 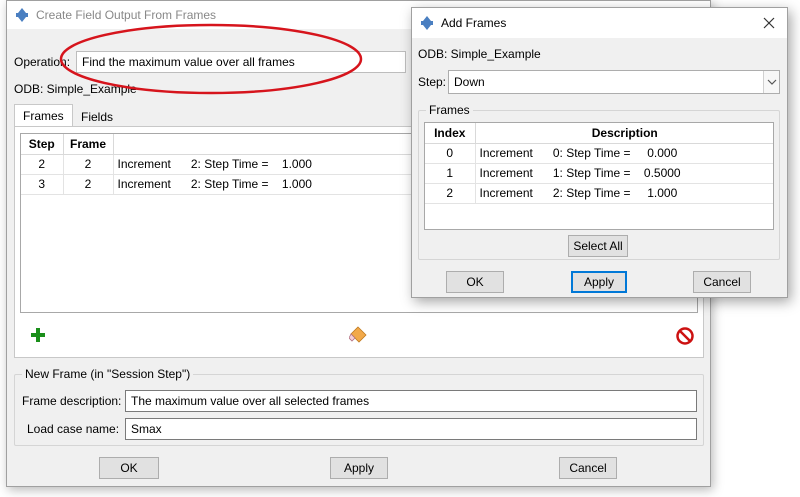 What do you see at coordinates (357, 336) in the screenshot?
I see `eraser-icon` at bounding box center [357, 336].